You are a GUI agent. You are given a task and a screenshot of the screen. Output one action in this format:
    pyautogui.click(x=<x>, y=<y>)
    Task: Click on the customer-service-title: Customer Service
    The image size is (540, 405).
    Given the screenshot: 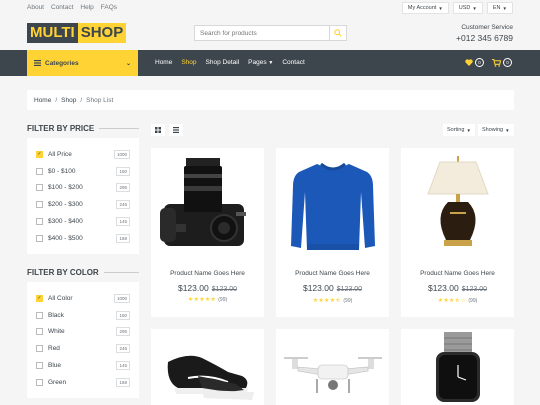 What is the action you would take?
    pyautogui.click(x=487, y=27)
    